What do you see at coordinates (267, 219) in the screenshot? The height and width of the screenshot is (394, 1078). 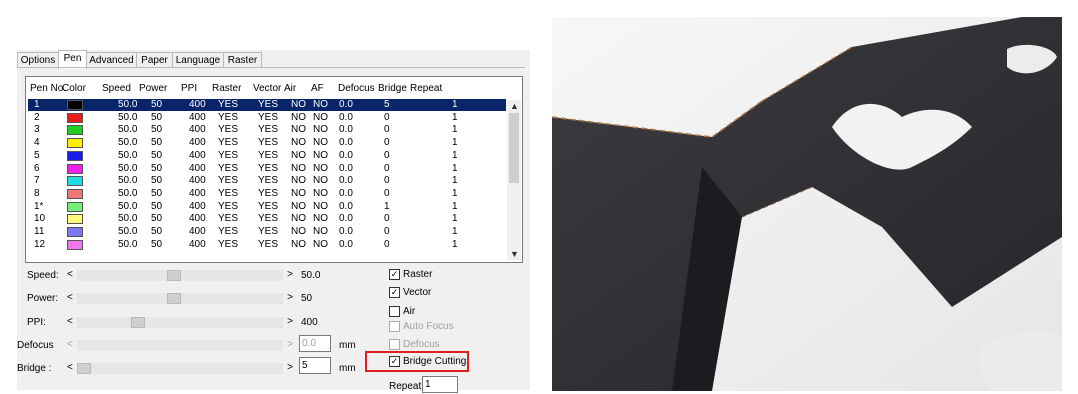 I see `table-row: 10 50.0 50 400 YES YES NO NO 0.0 0 1` at bounding box center [267, 219].